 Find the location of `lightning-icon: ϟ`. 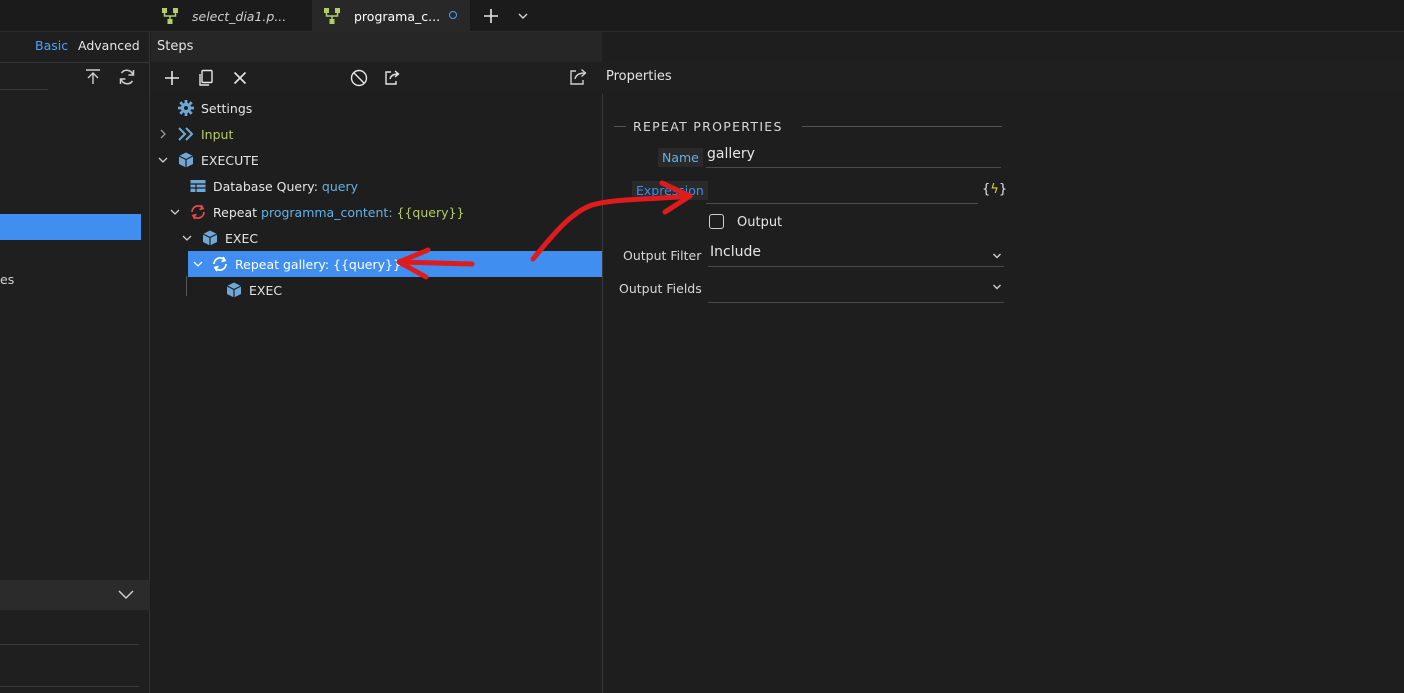

lightning-icon: ϟ is located at coordinates (994, 189).